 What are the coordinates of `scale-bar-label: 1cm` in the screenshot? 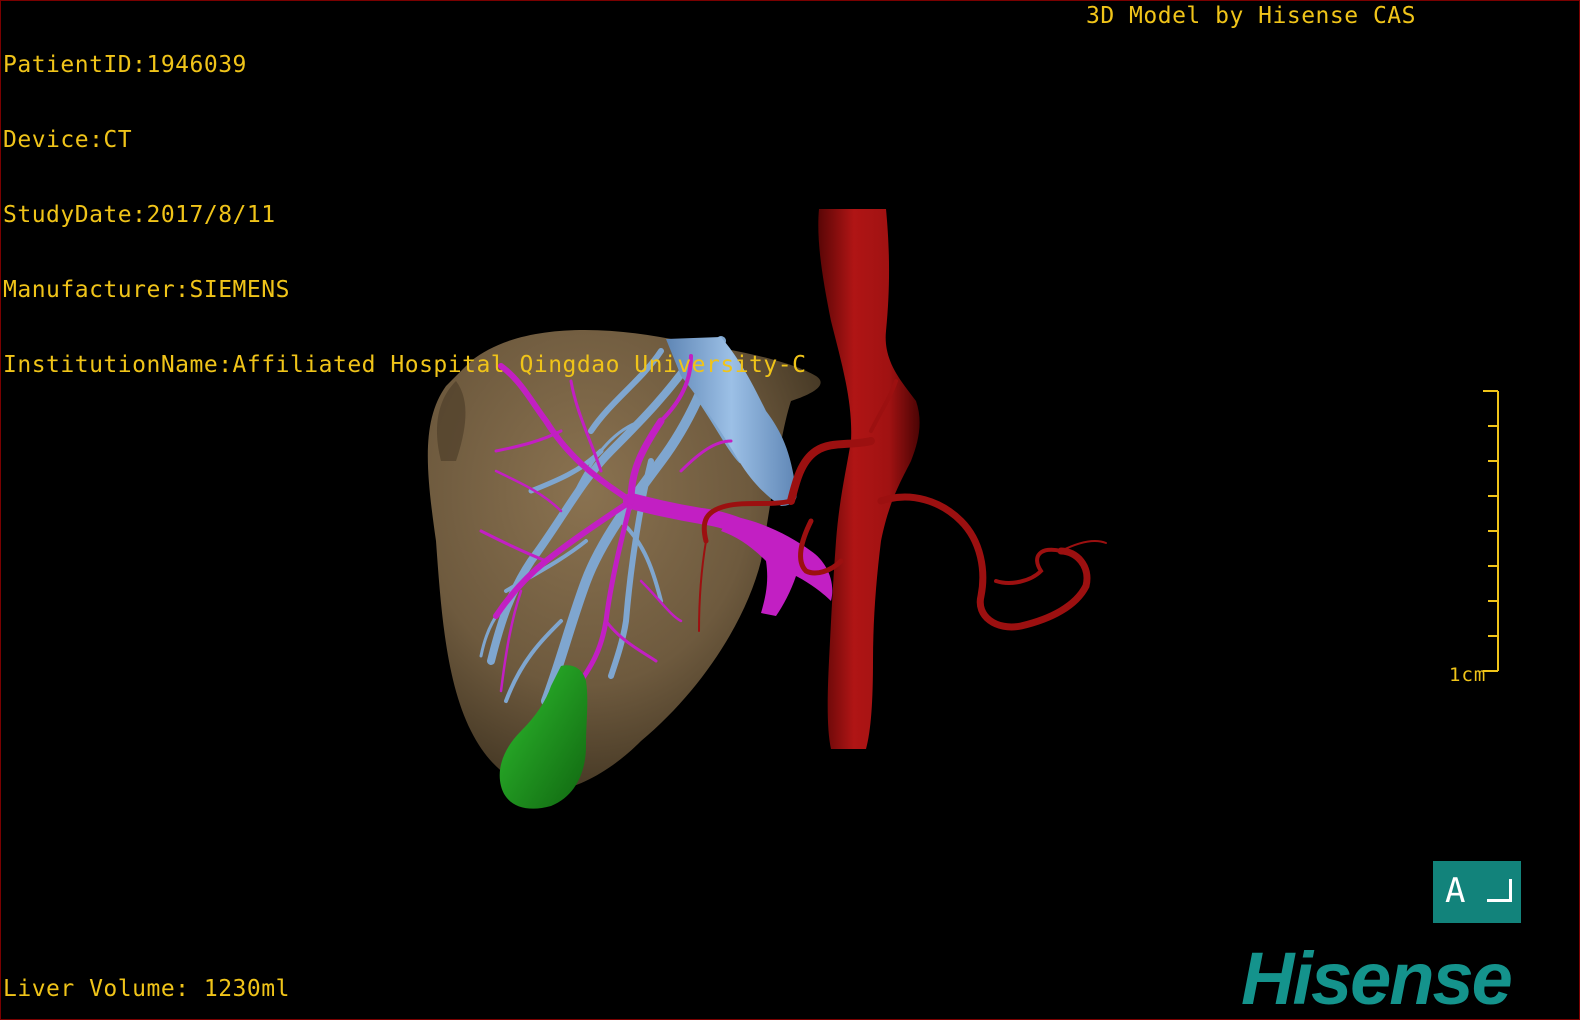 It's located at (1468, 675).